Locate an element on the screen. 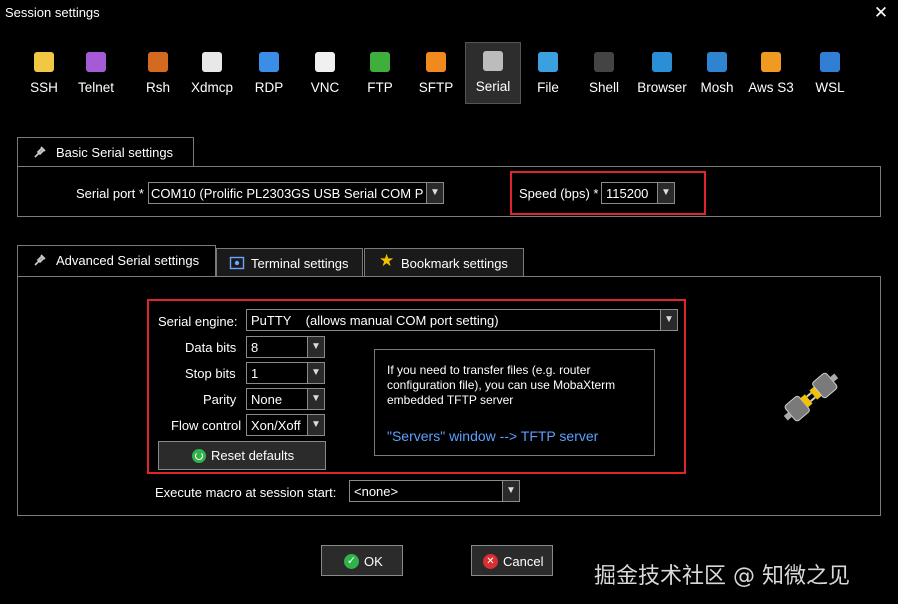 This screenshot has width=898, height=604. session-type-sftp: SFTP is located at coordinates (436, 74).